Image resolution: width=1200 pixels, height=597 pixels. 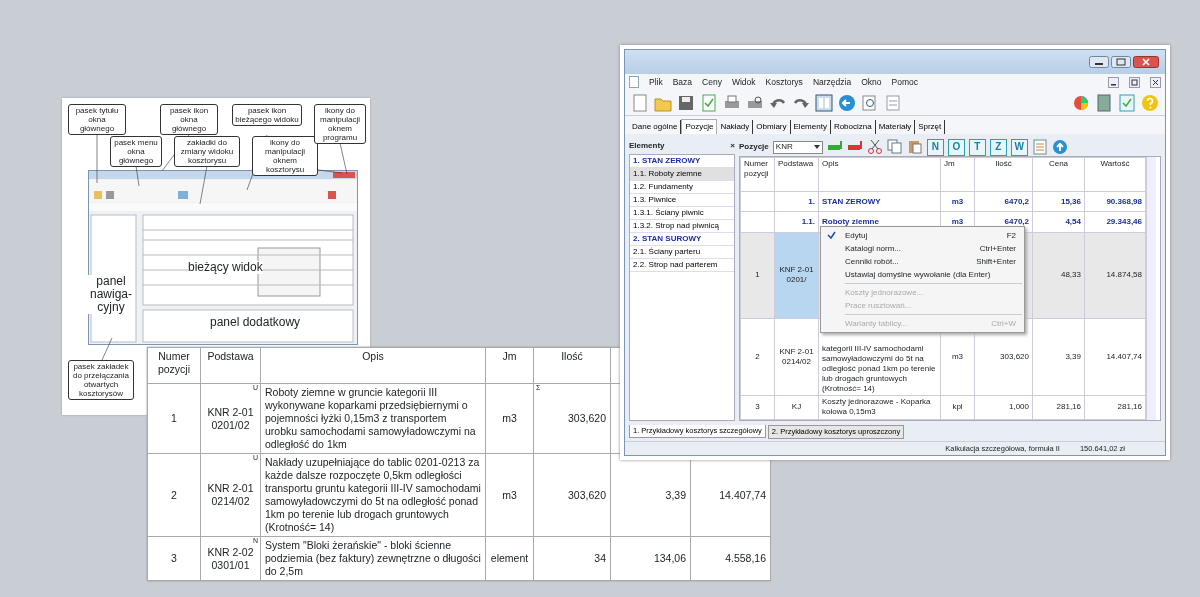 I want to click on letter-button: Z, so click(x=998, y=147).